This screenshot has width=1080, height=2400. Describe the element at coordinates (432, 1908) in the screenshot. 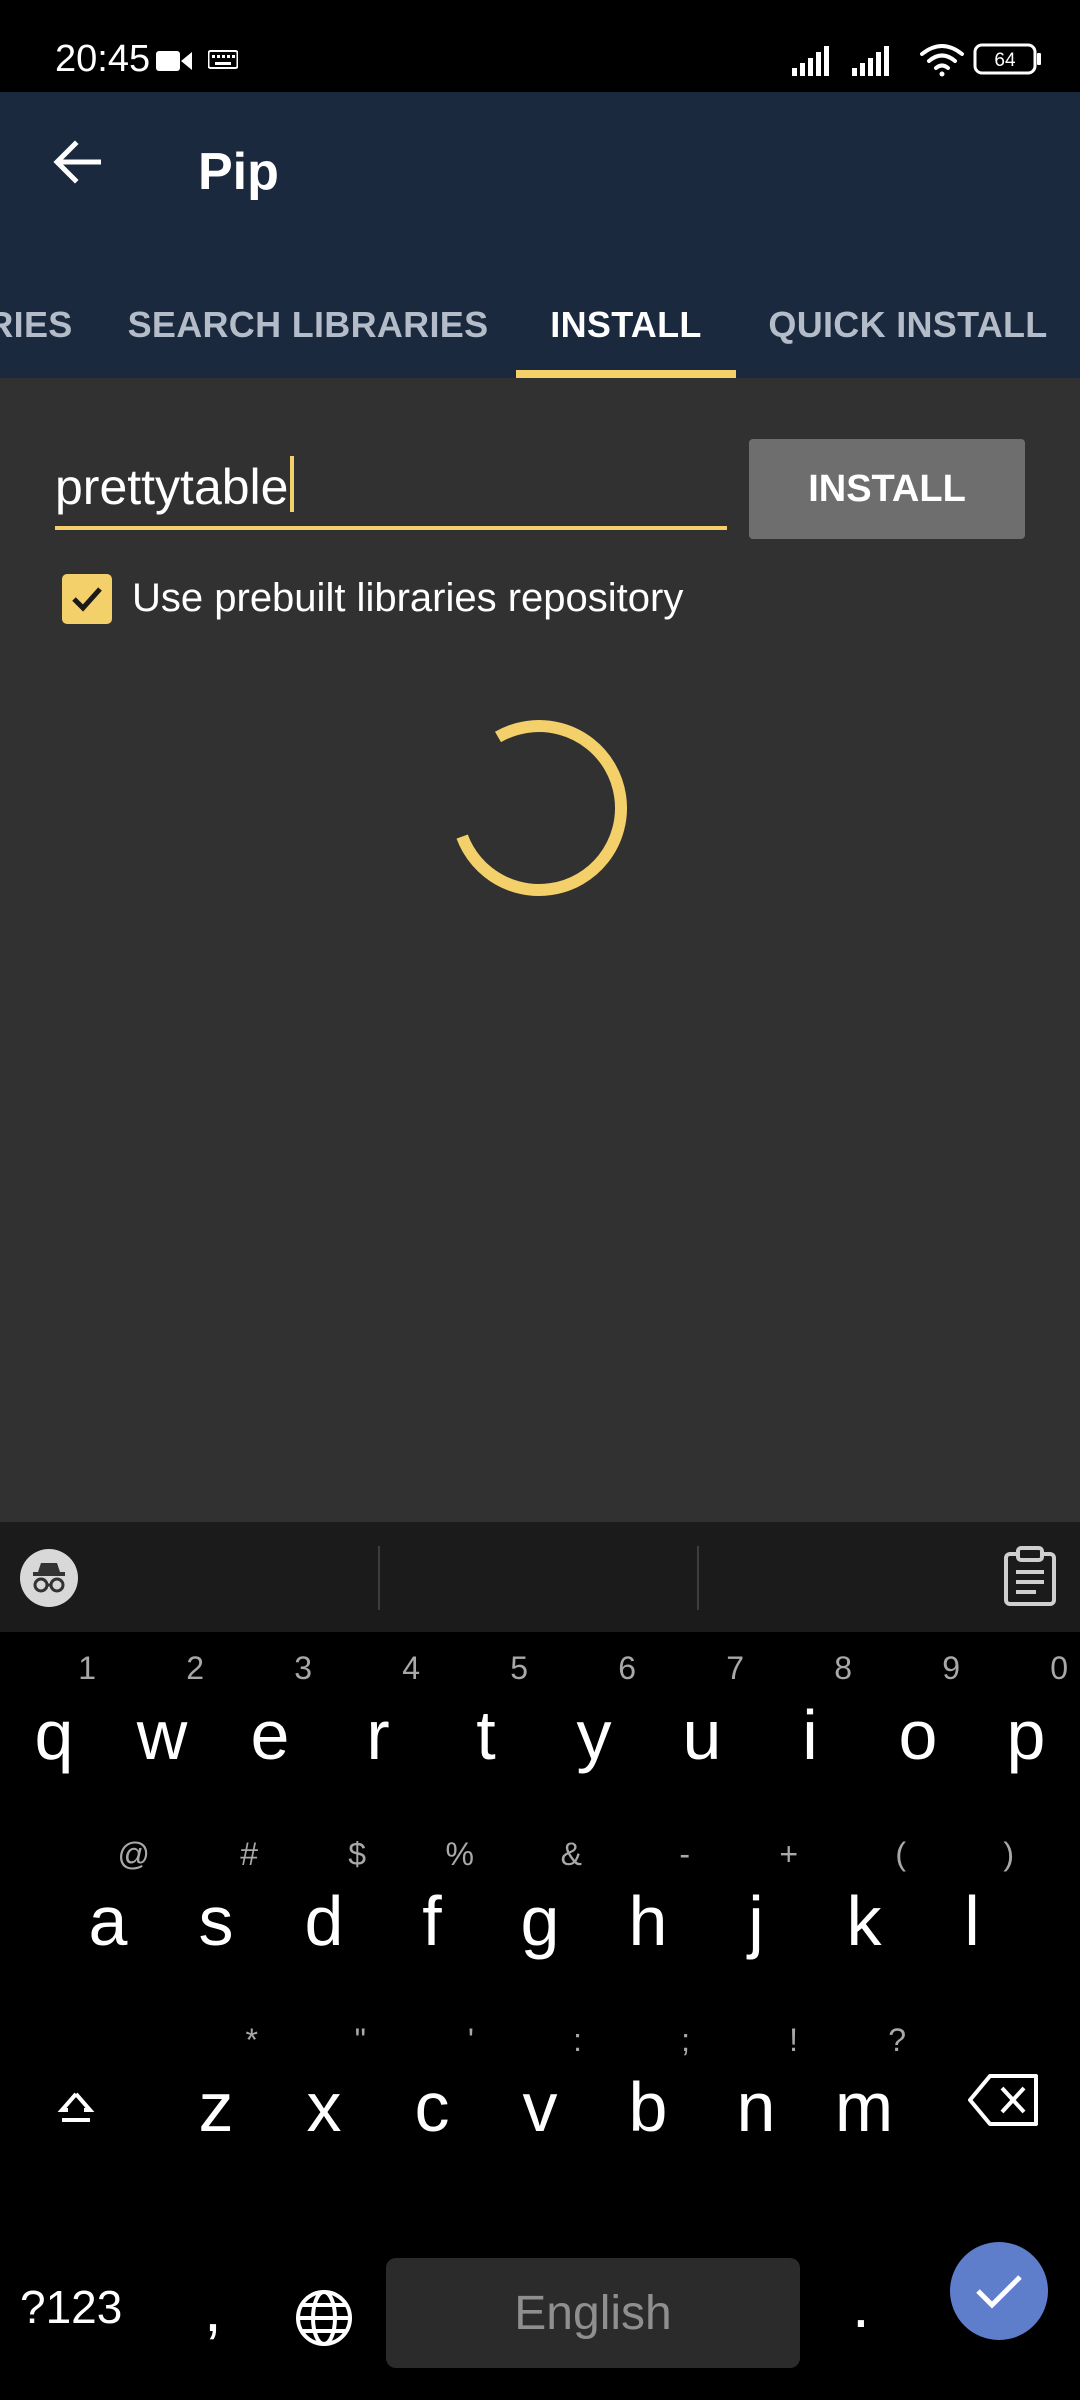

I see `key-f: % f` at that location.